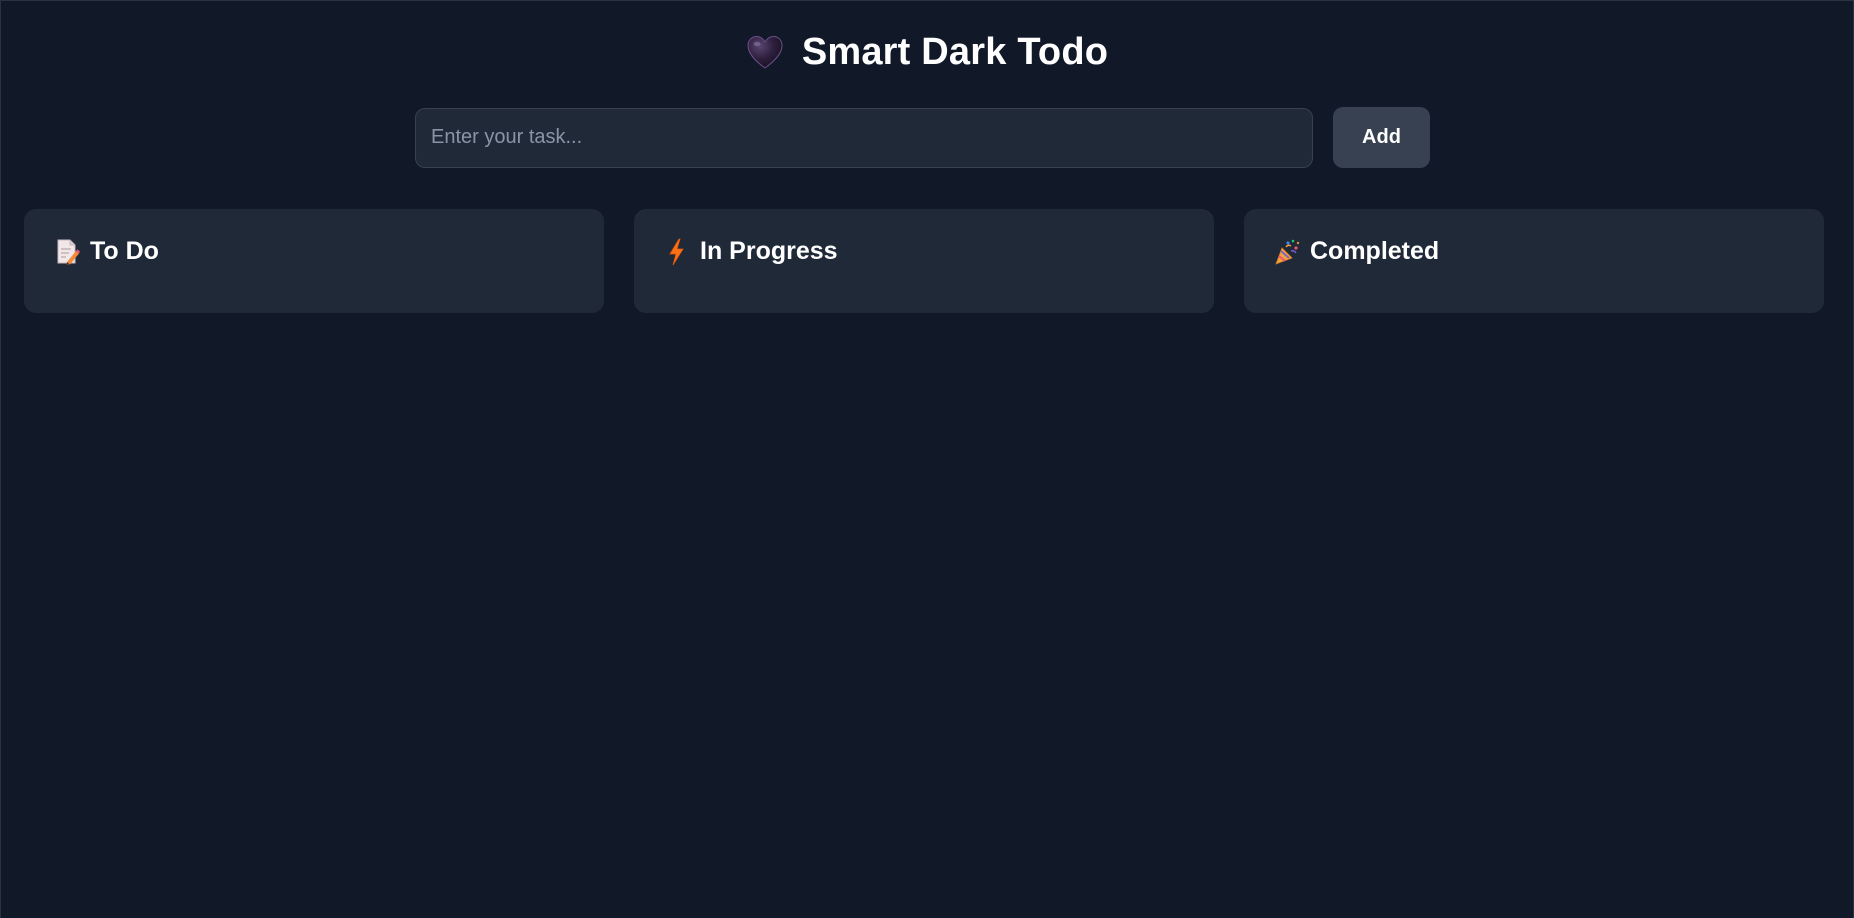  I want to click on page-title: Smart Dark Todo, so click(955, 52).